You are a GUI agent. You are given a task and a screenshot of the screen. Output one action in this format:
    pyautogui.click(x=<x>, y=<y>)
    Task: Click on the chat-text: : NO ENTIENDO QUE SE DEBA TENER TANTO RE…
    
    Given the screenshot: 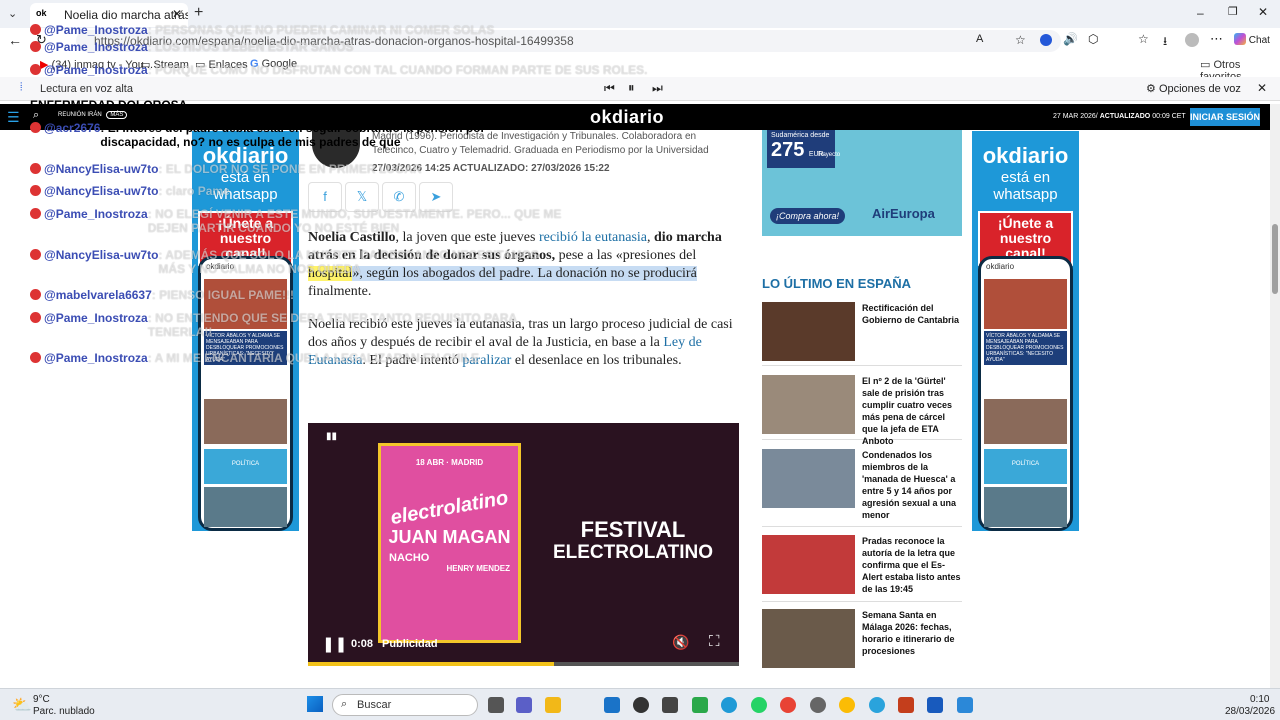 What is the action you would take?
    pyautogui.click(x=332, y=325)
    